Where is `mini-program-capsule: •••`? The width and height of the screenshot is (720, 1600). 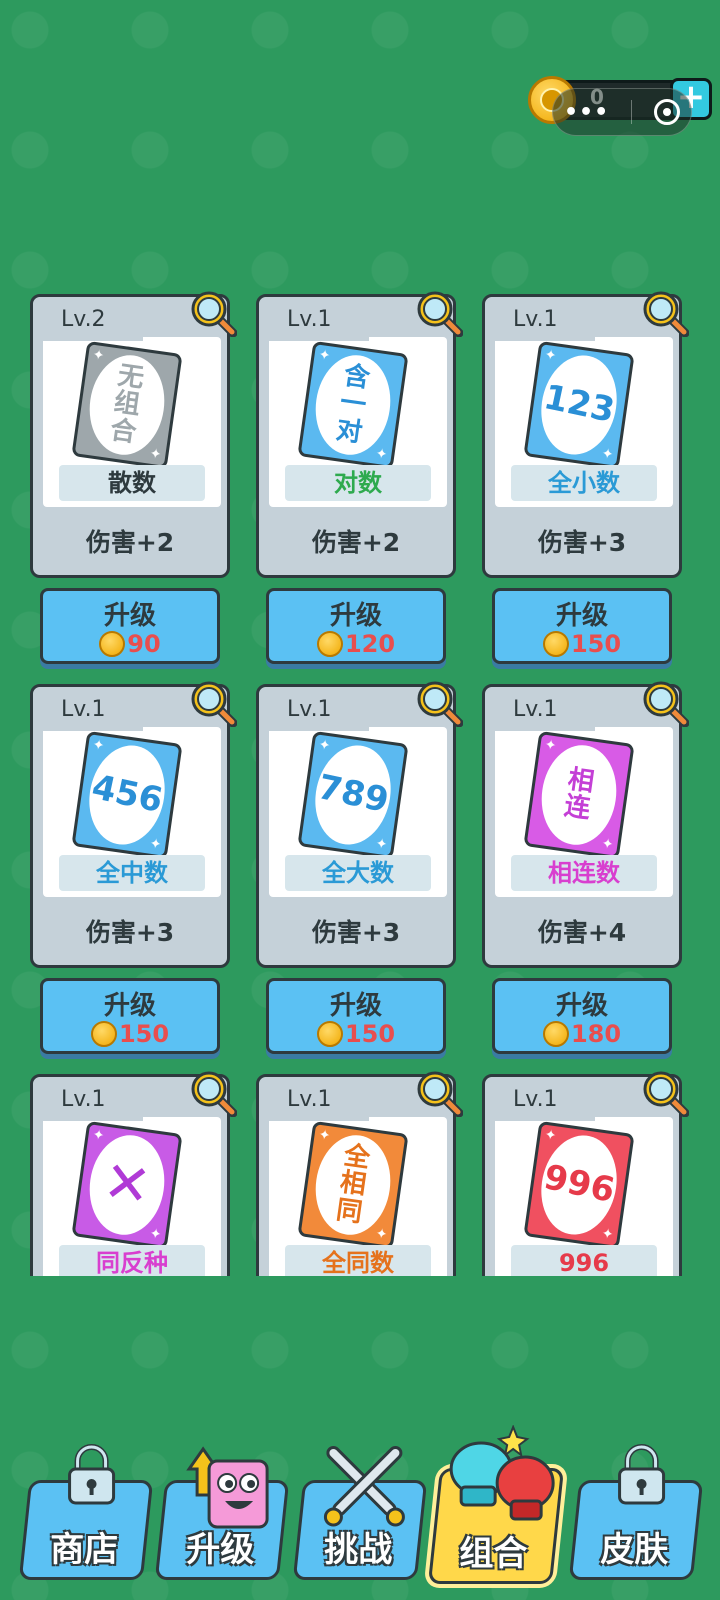 mini-program-capsule: ••• is located at coordinates (622, 112).